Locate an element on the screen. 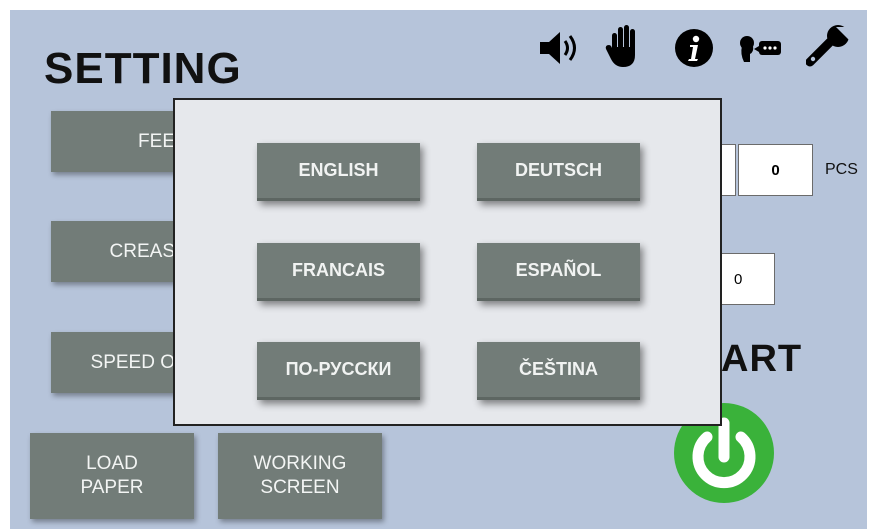 This screenshot has width=877, height=529. speed-button-label: SPEED O is located at coordinates (132, 362).